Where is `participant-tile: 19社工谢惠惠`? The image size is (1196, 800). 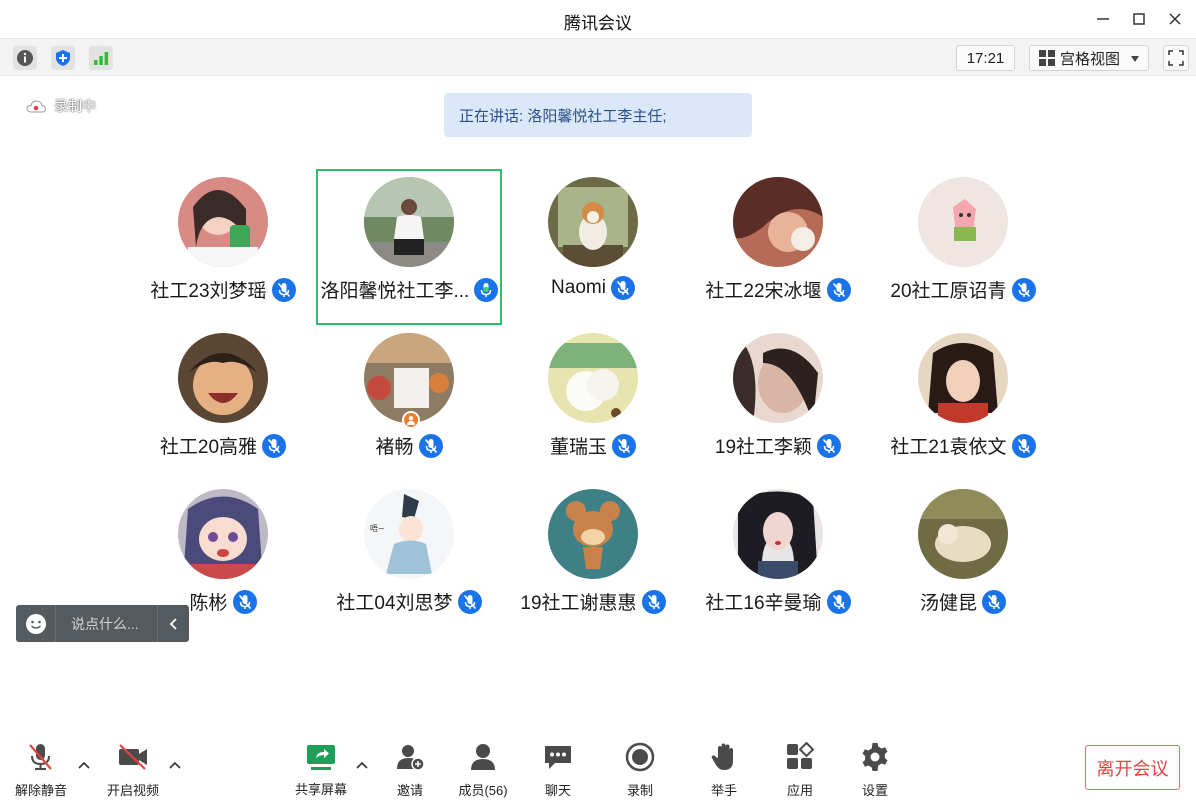
participant-tile: 19社工谢惠惠 is located at coordinates (593, 559).